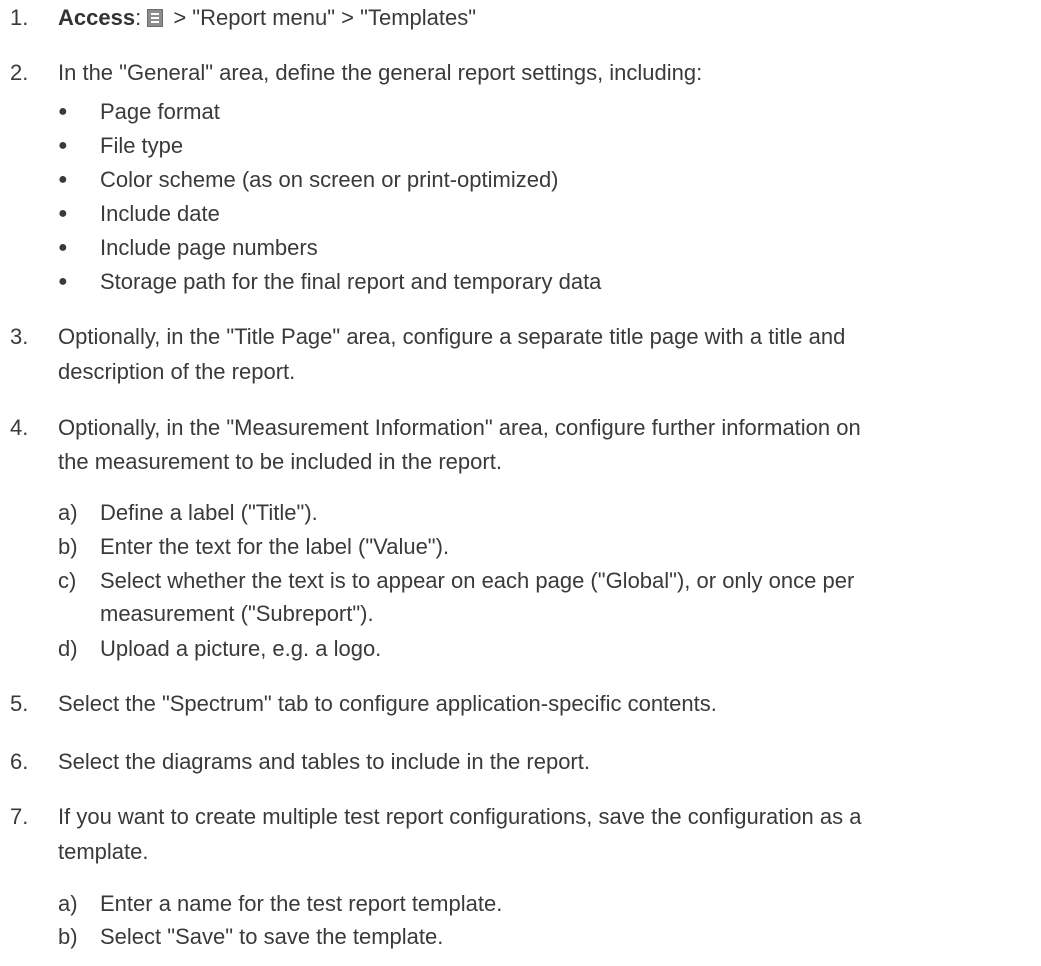 The width and height of the screenshot is (1041, 966). What do you see at coordinates (272, 936) in the screenshot?
I see `substep-text: Select "Save" to save the template.` at bounding box center [272, 936].